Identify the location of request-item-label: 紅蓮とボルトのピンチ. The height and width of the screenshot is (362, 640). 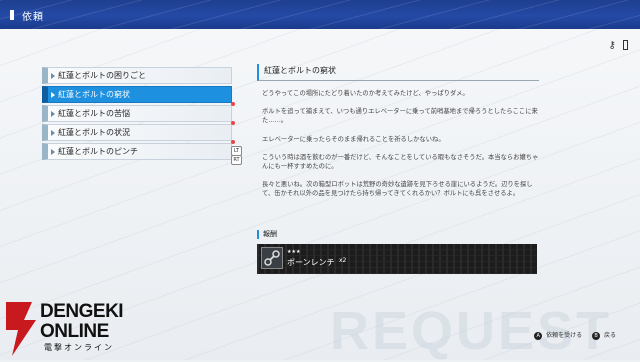
(98, 151).